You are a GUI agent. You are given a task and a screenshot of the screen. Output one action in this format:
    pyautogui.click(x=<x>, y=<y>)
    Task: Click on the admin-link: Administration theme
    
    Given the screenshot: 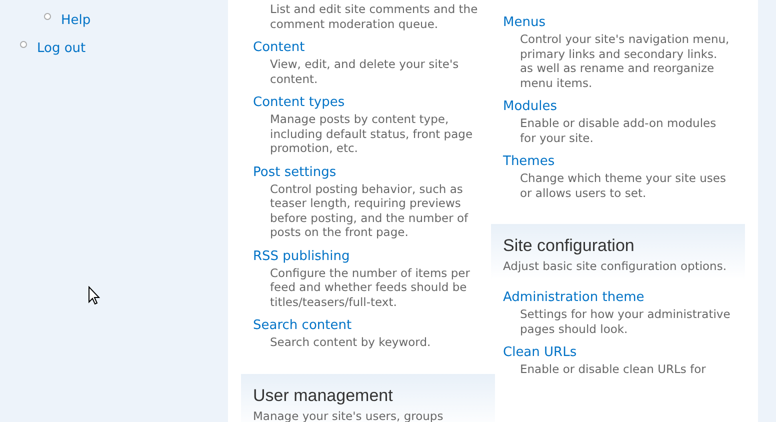 What is the action you would take?
    pyautogui.click(x=573, y=298)
    